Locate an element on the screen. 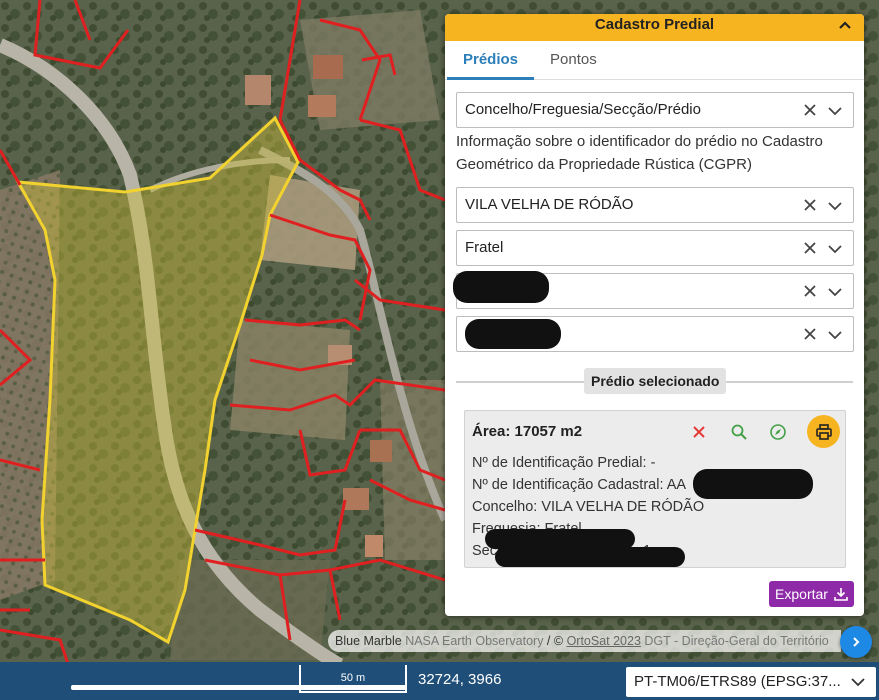  attr-dgt: DGT - Direção-Geral do Território is located at coordinates (734, 641).